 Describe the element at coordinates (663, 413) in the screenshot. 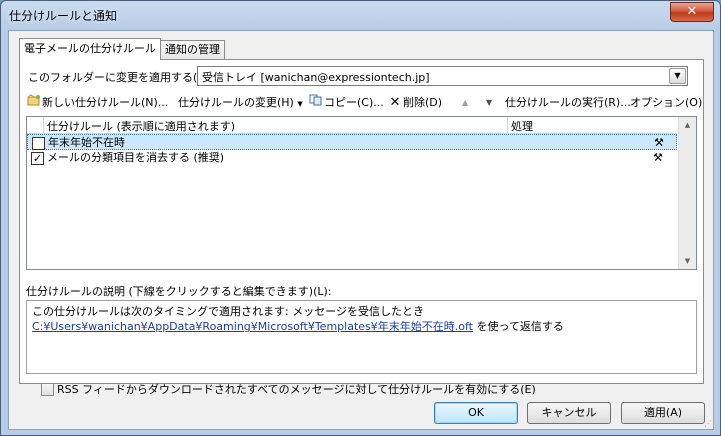

I see `apply-button: 適用(A)` at that location.